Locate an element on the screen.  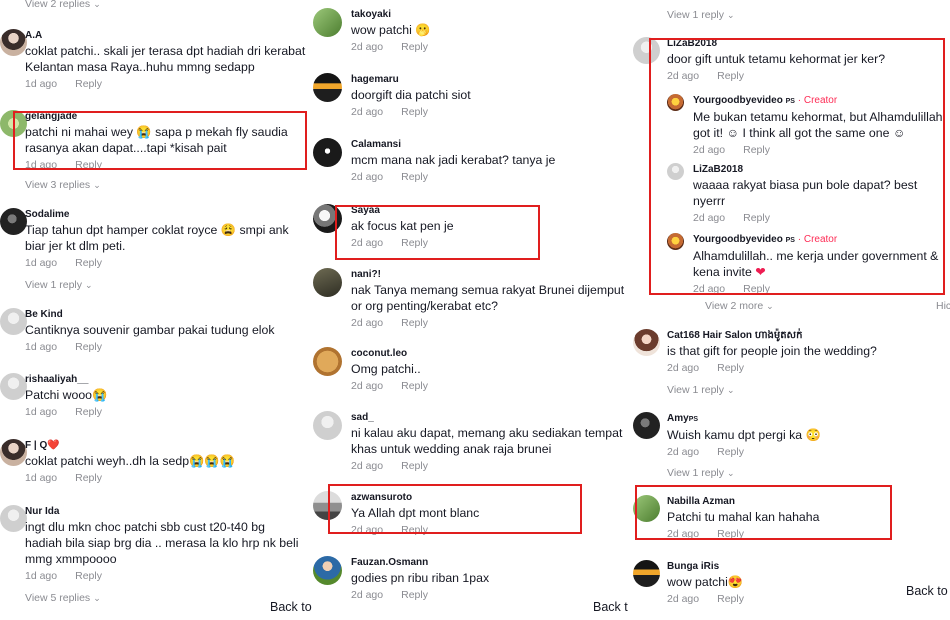
comment-username: azwansuroto is located at coordinates (486, 497).